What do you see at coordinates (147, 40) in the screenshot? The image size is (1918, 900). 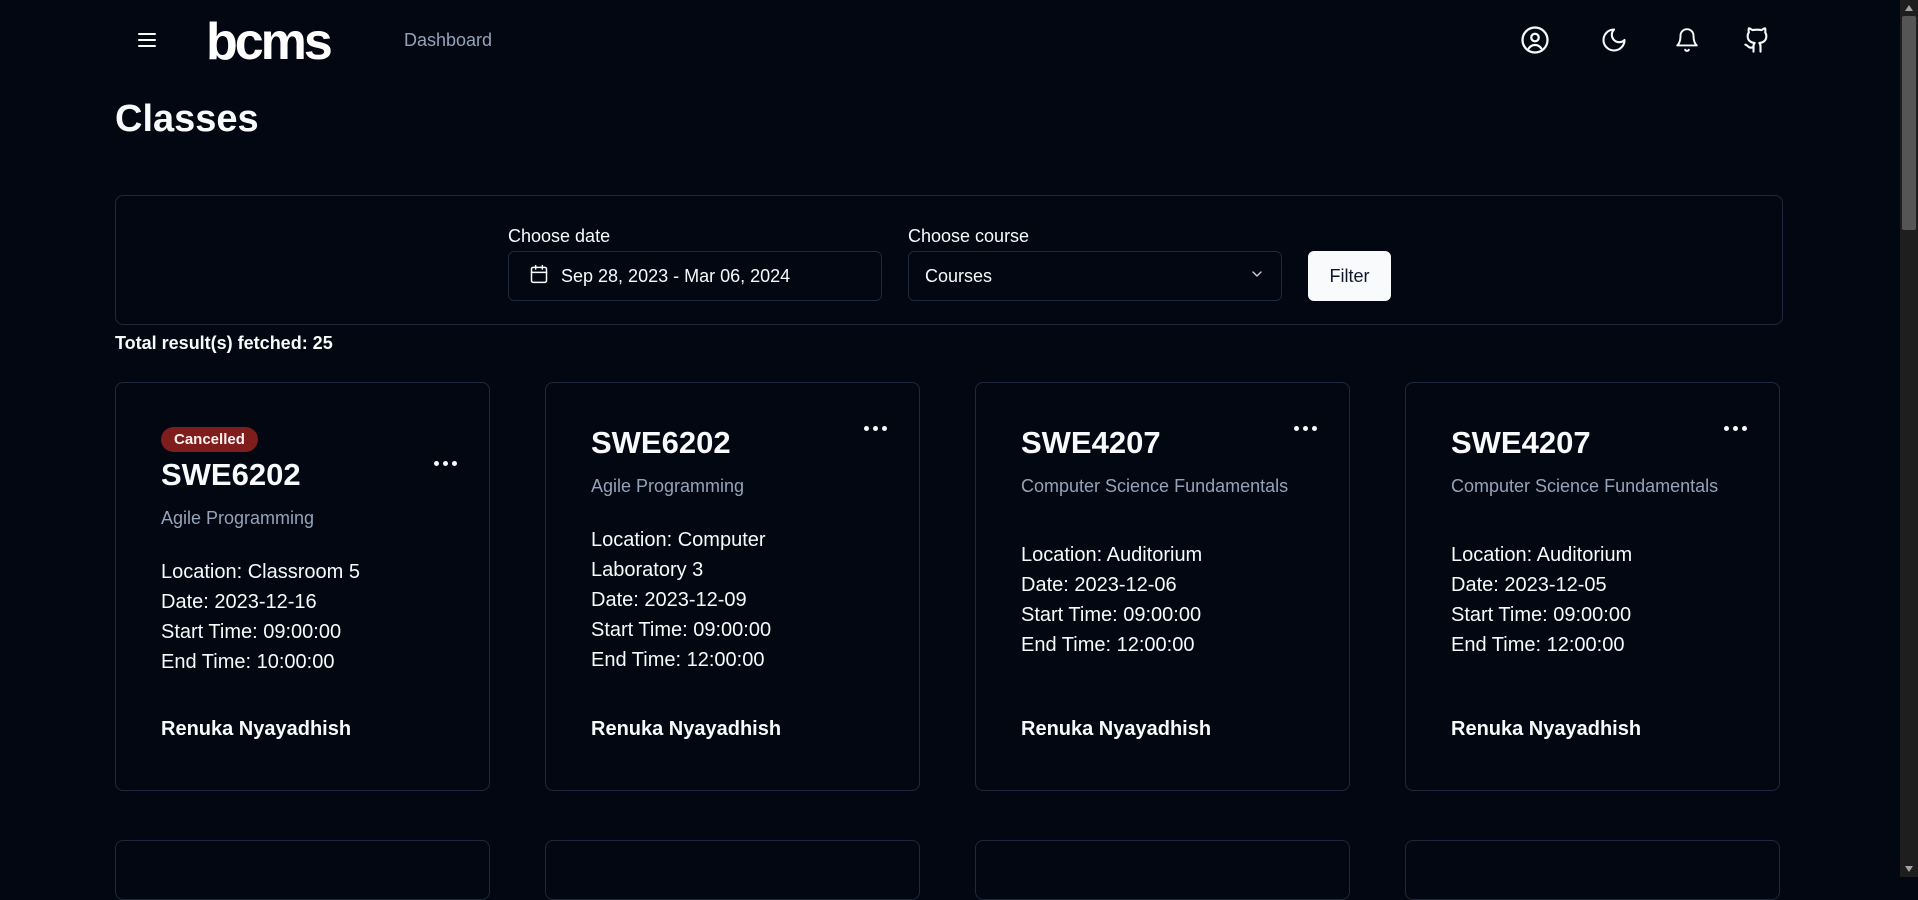 I see `menu-icon` at bounding box center [147, 40].